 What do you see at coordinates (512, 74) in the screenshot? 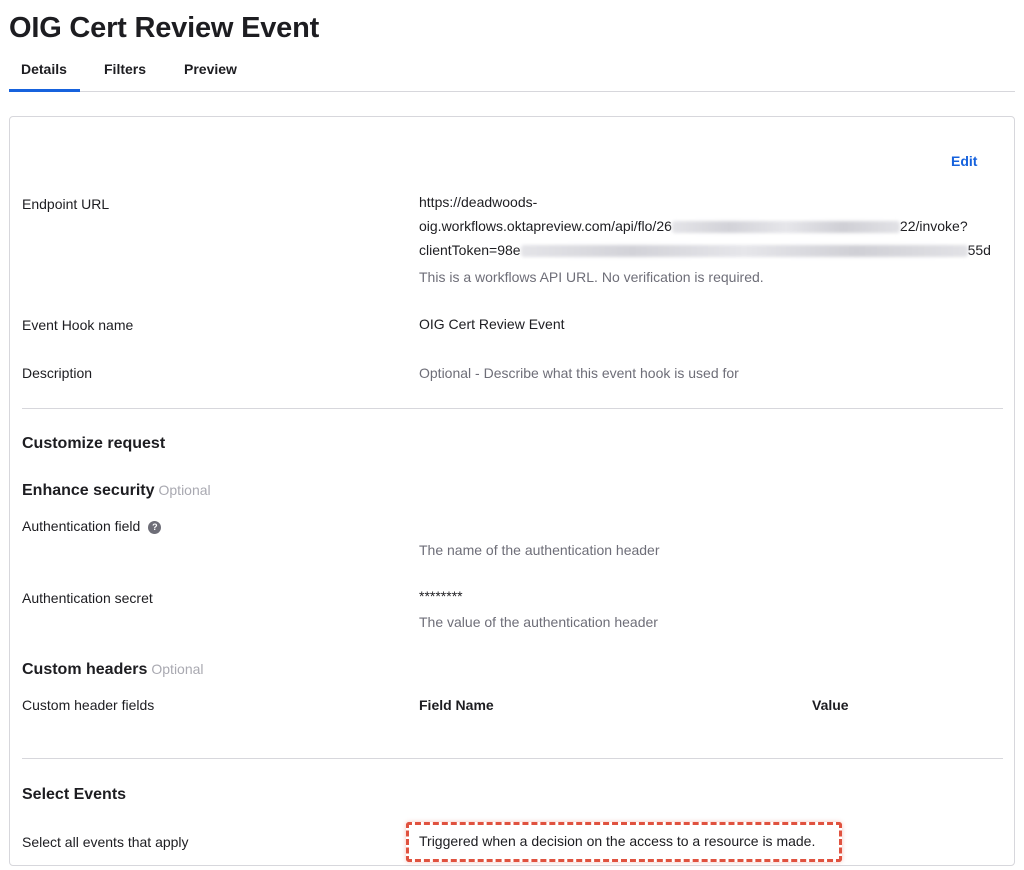
I see `tab-bar: Details Filters Preview` at bounding box center [512, 74].